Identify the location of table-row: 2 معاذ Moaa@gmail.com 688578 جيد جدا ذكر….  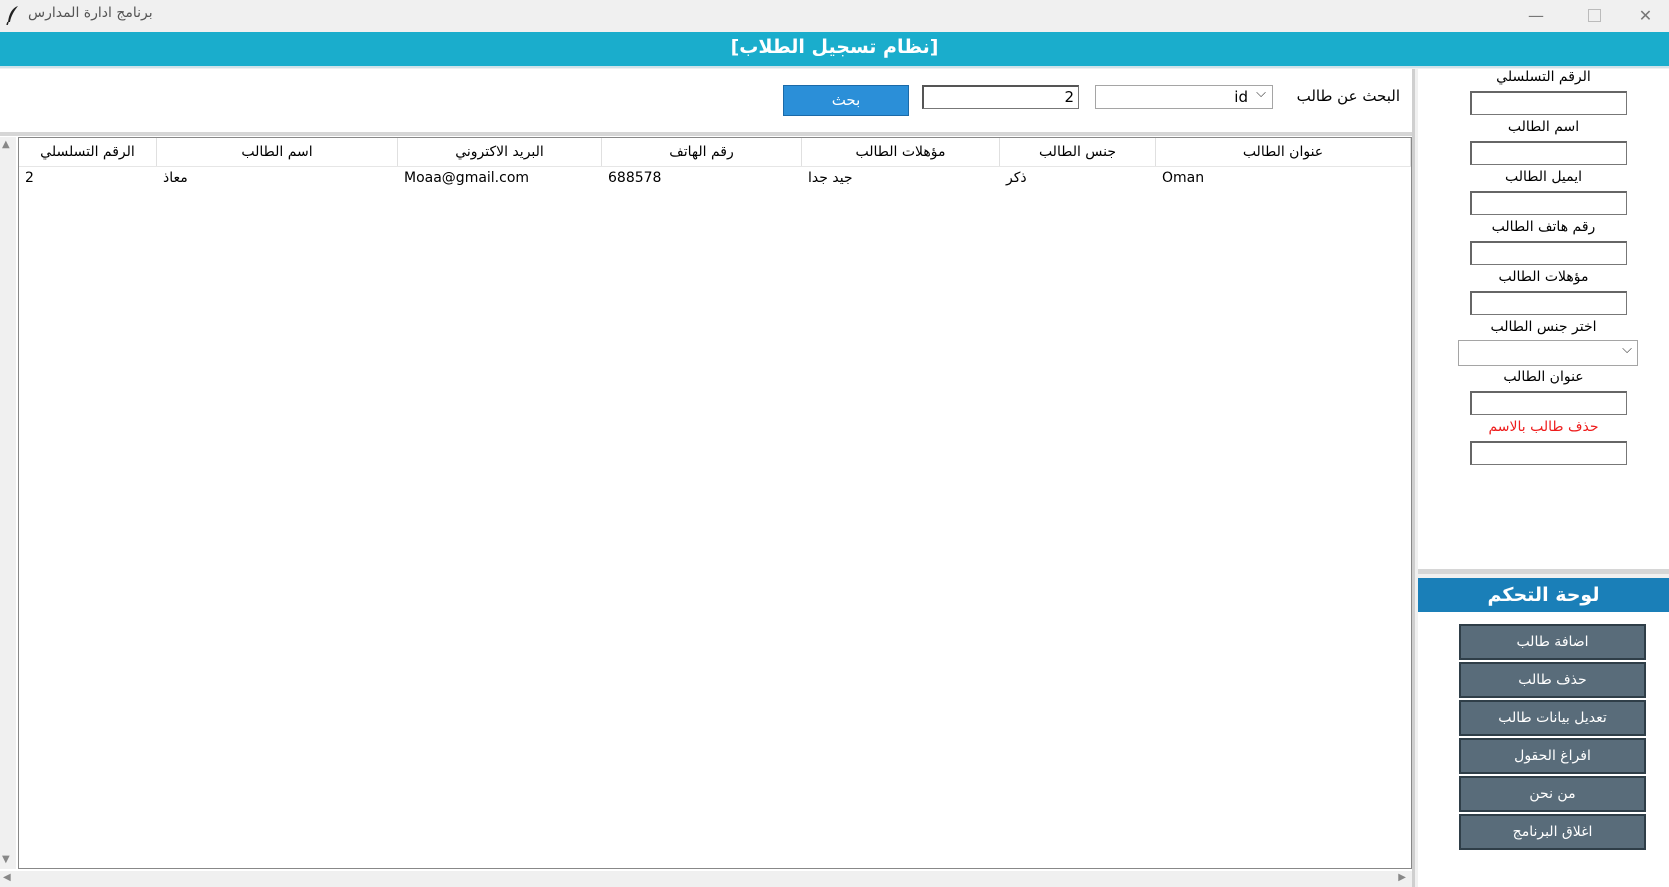
(715, 178).